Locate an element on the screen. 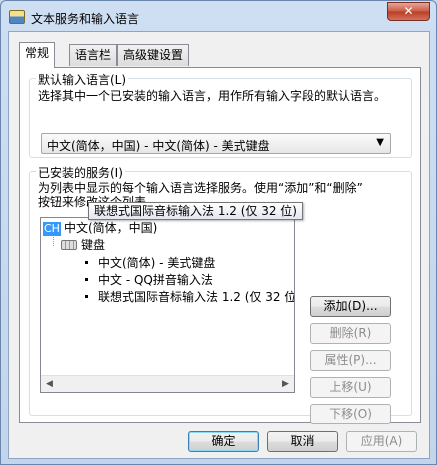 The image size is (437, 465). tree-service-label: 中文(简体) - 美式键盘 is located at coordinates (157, 263).